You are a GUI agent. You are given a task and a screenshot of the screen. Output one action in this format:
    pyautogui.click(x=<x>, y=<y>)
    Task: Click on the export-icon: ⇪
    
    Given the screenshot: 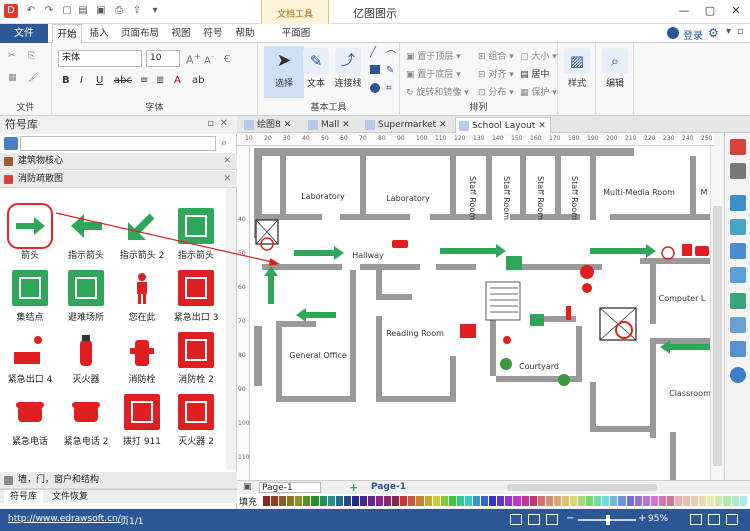 What is the action you would take?
    pyautogui.click(x=137, y=11)
    